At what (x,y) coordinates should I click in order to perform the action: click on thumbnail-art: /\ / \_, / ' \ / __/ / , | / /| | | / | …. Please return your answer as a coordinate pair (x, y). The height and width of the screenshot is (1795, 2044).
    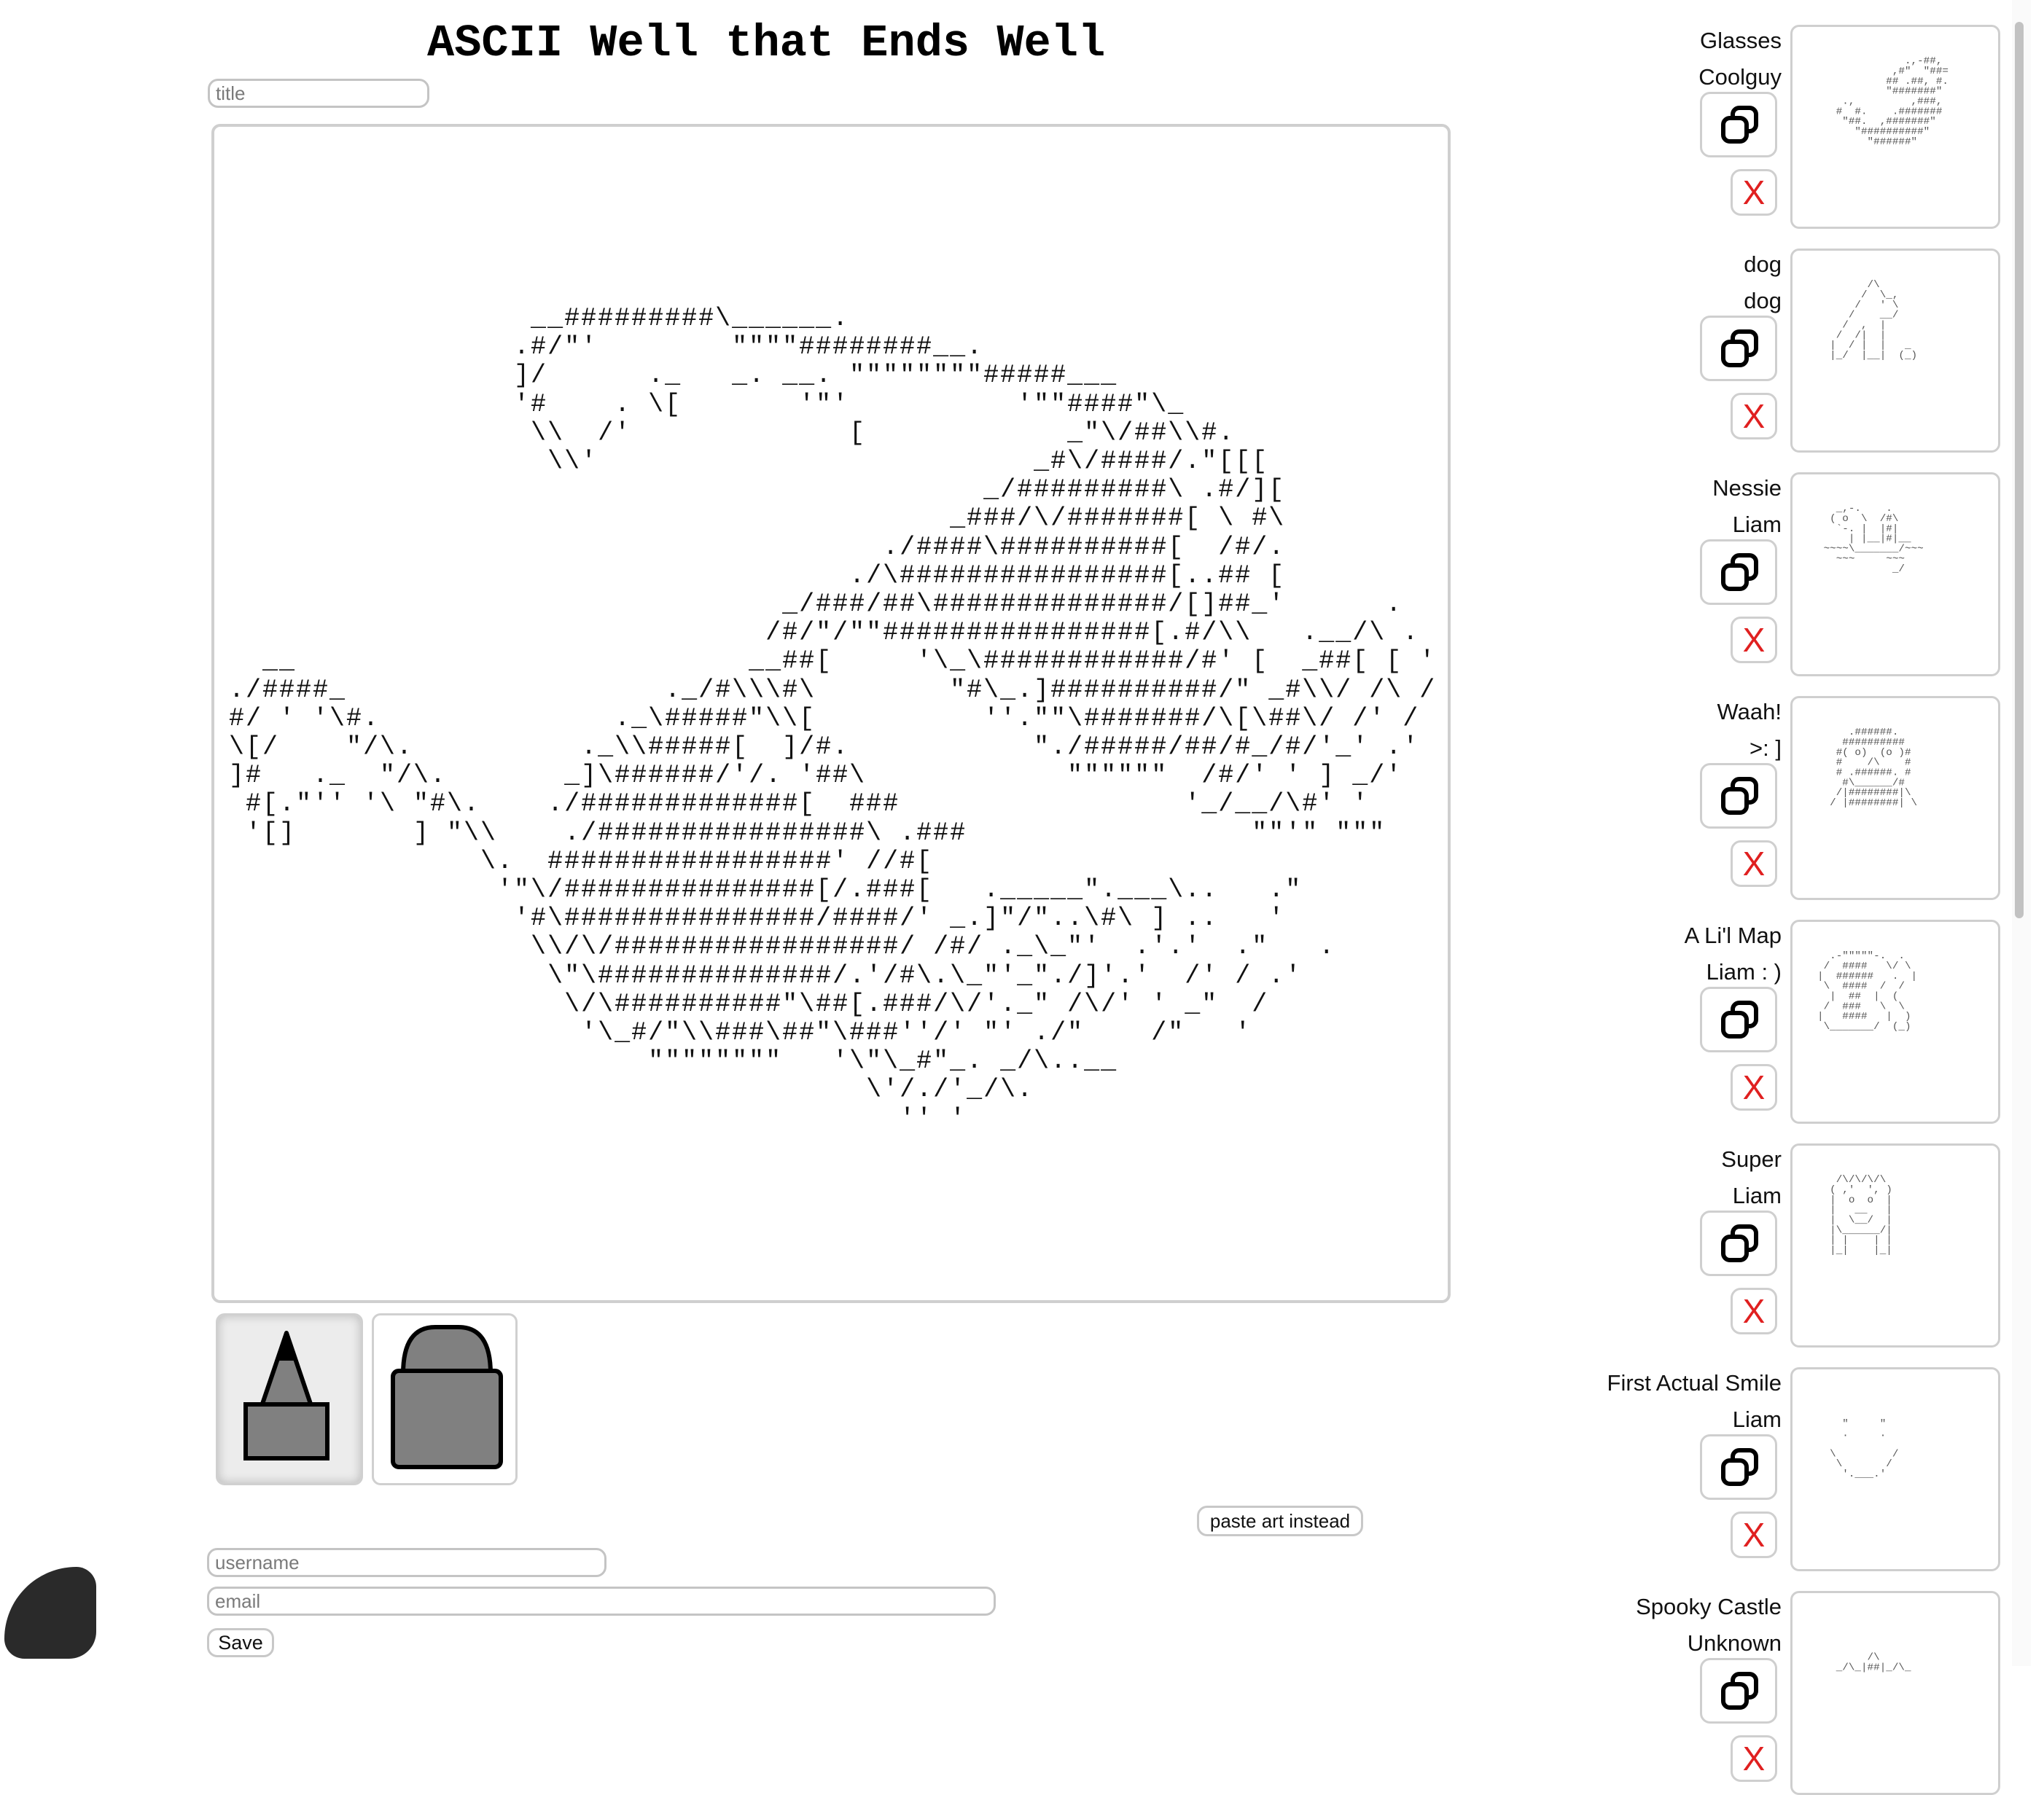
    Looking at the image, I should click on (1874, 319).